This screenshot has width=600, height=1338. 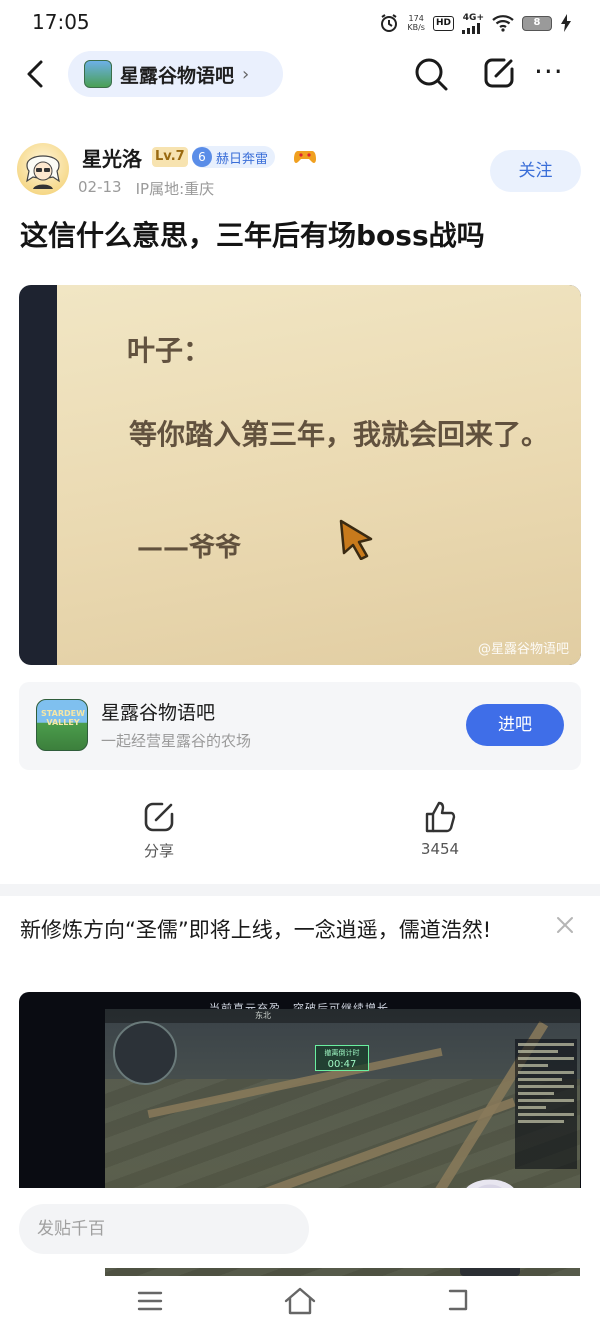 I want to click on game-chat-panel, so click(x=546, y=1104).